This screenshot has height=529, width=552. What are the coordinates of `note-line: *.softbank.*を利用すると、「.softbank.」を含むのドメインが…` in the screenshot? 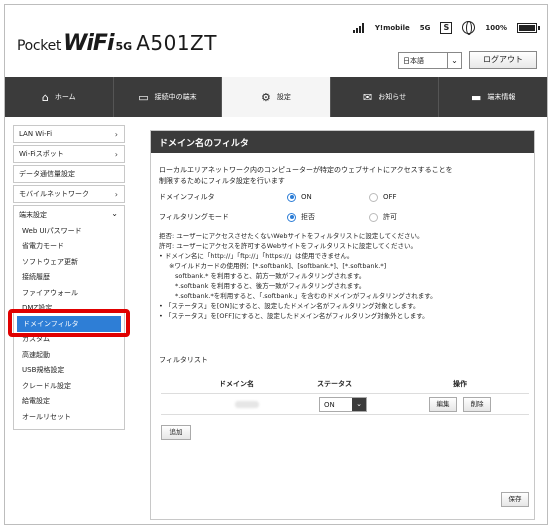 It's located at (306, 296).